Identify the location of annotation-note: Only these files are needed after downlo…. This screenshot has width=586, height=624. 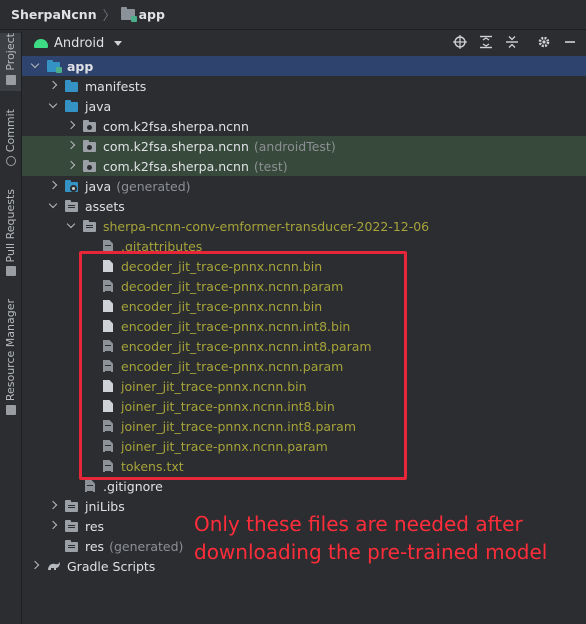
(370, 538).